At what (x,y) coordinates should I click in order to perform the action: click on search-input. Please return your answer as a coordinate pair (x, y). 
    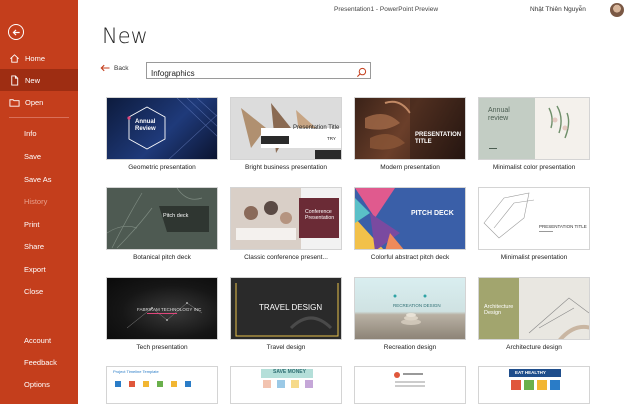
    Looking at the image, I should click on (247, 73).